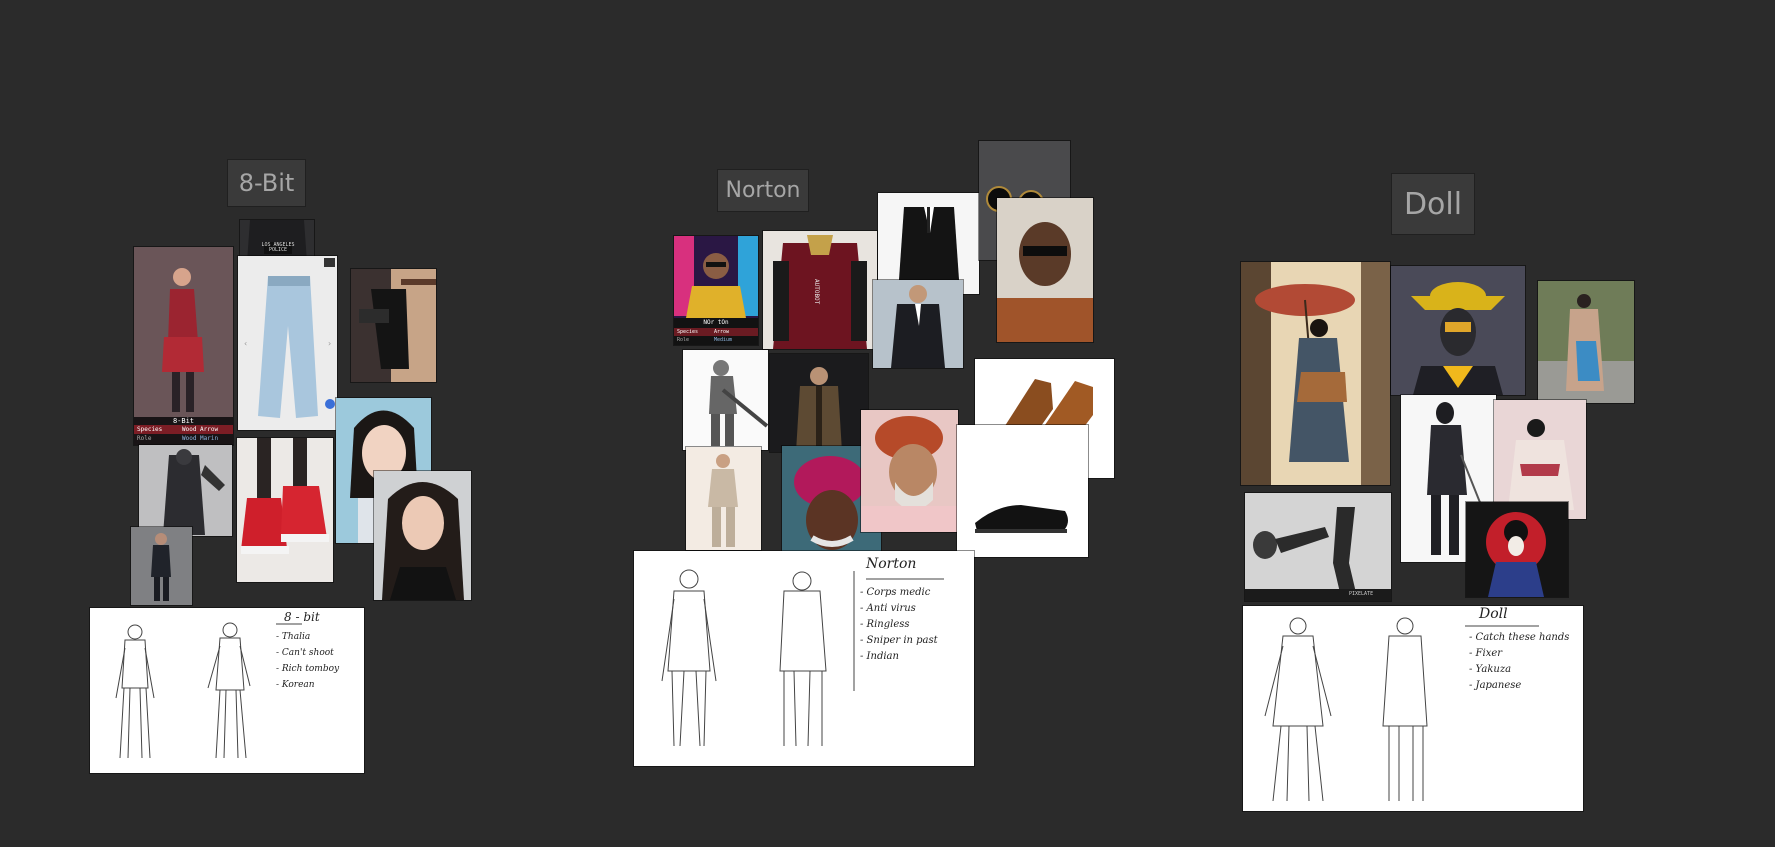  What do you see at coordinates (879, 656) in the screenshot?
I see `sketch-norton-note-5: - Indian` at bounding box center [879, 656].